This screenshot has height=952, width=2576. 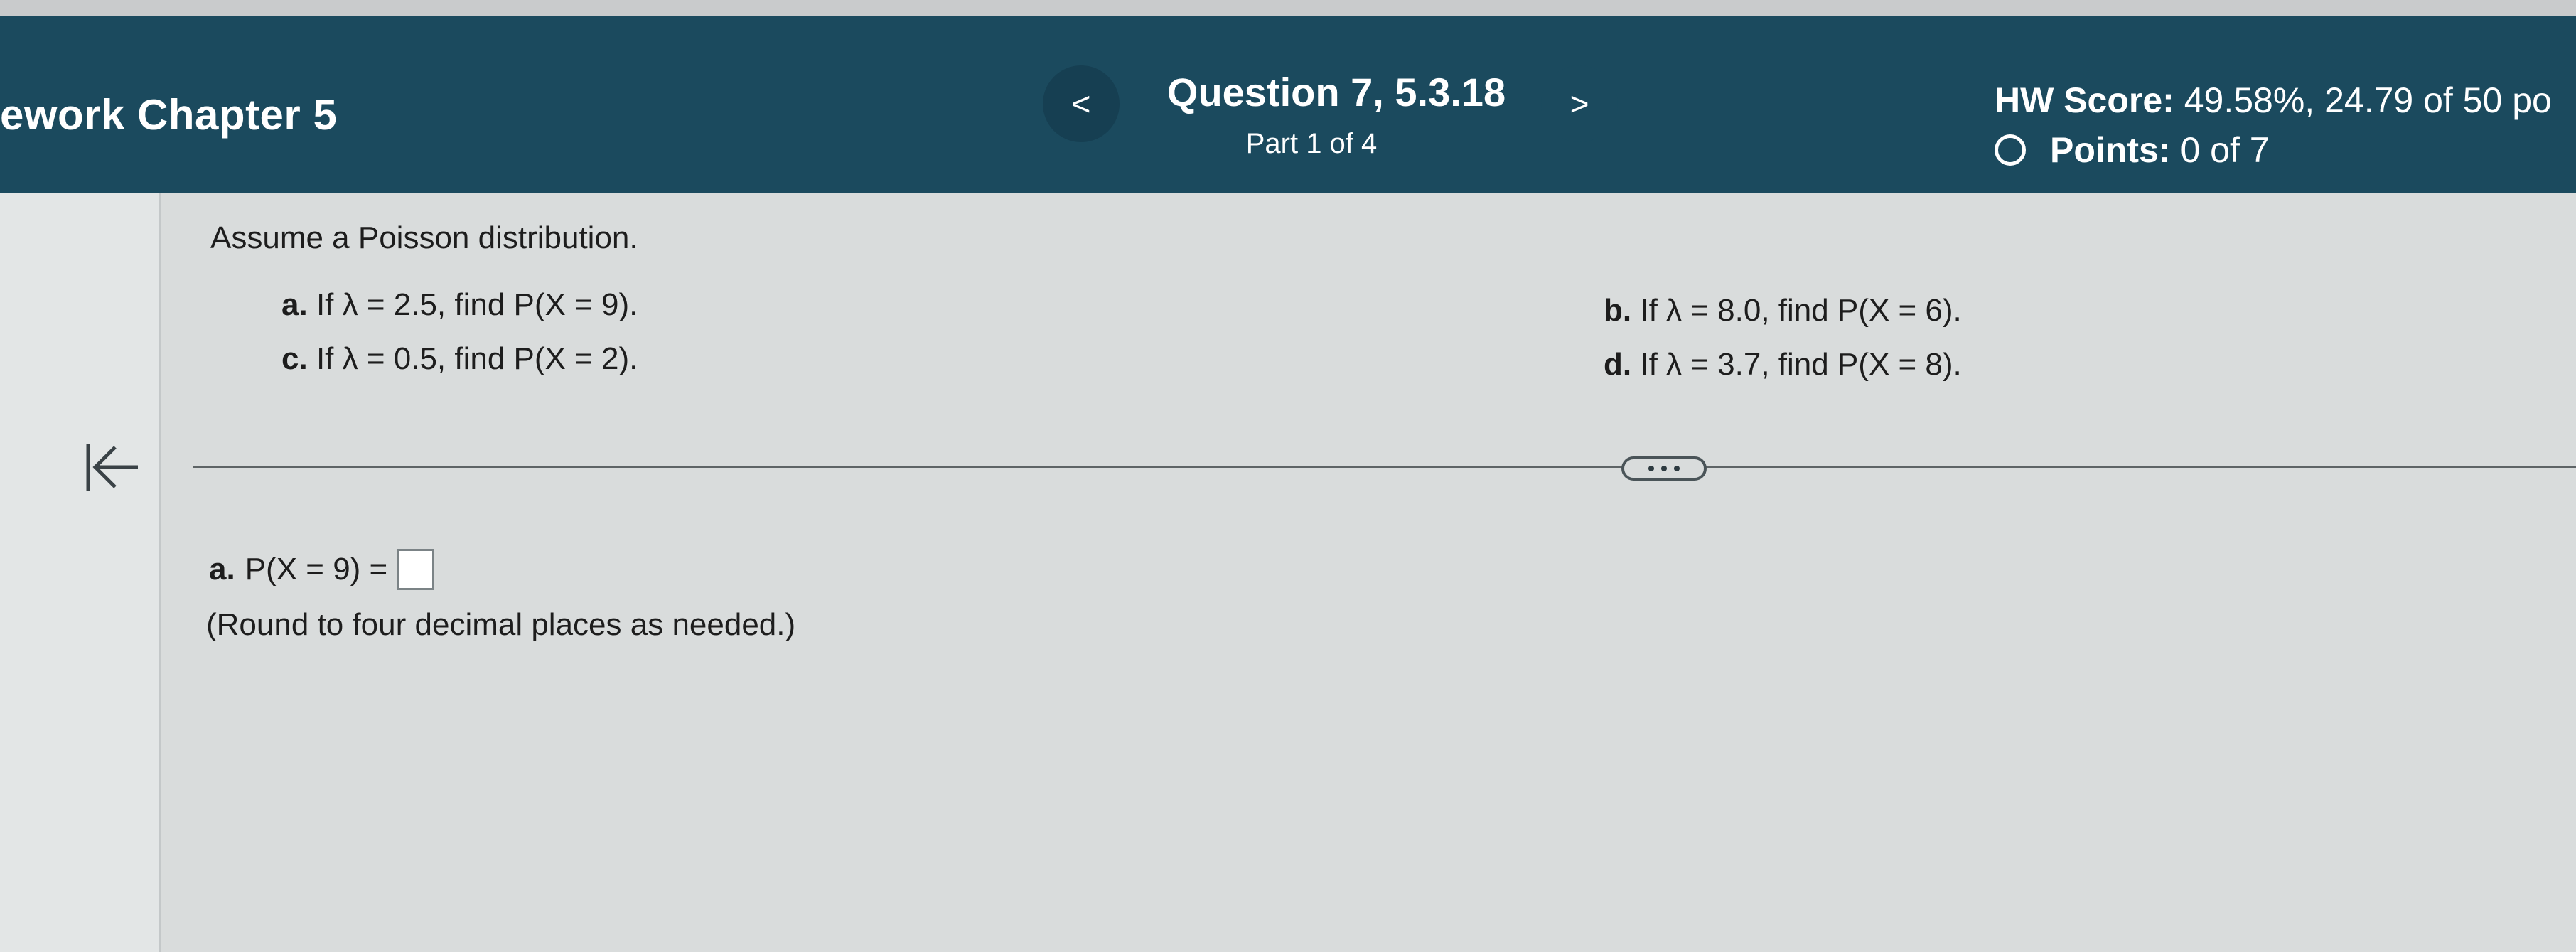 I want to click on section-divider, so click(x=1384, y=467).